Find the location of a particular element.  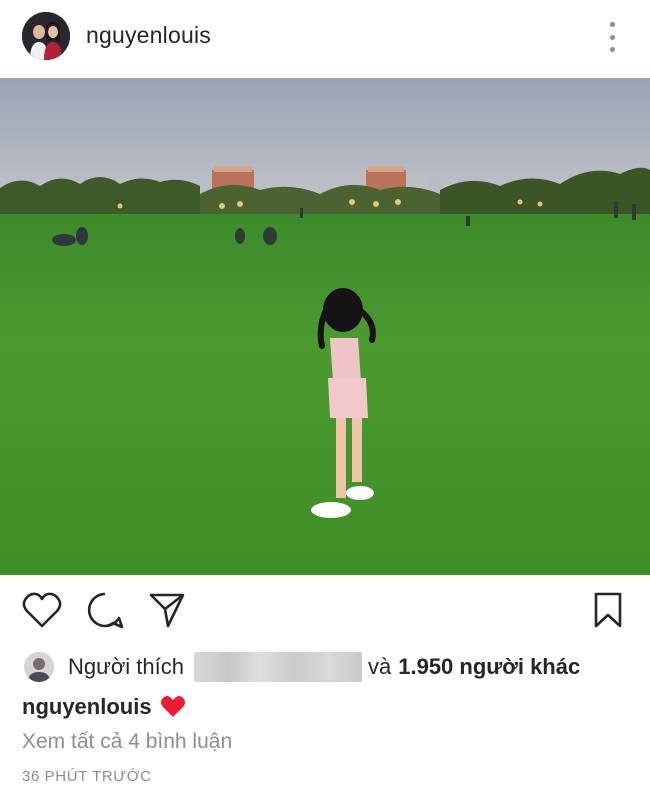

liker-avatar is located at coordinates (39, 667).